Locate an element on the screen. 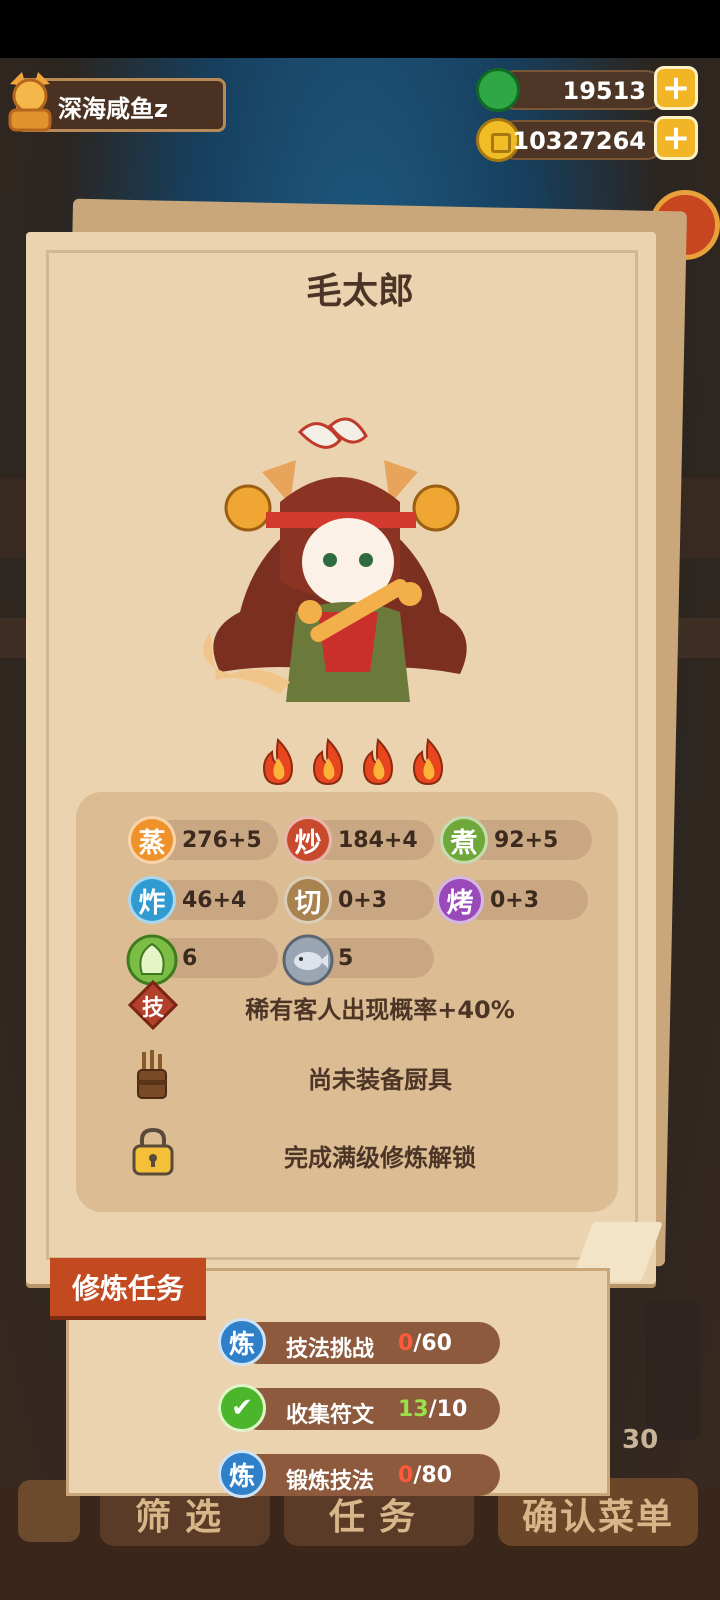  player-name: 深海咸鱼z is located at coordinates (113, 109).